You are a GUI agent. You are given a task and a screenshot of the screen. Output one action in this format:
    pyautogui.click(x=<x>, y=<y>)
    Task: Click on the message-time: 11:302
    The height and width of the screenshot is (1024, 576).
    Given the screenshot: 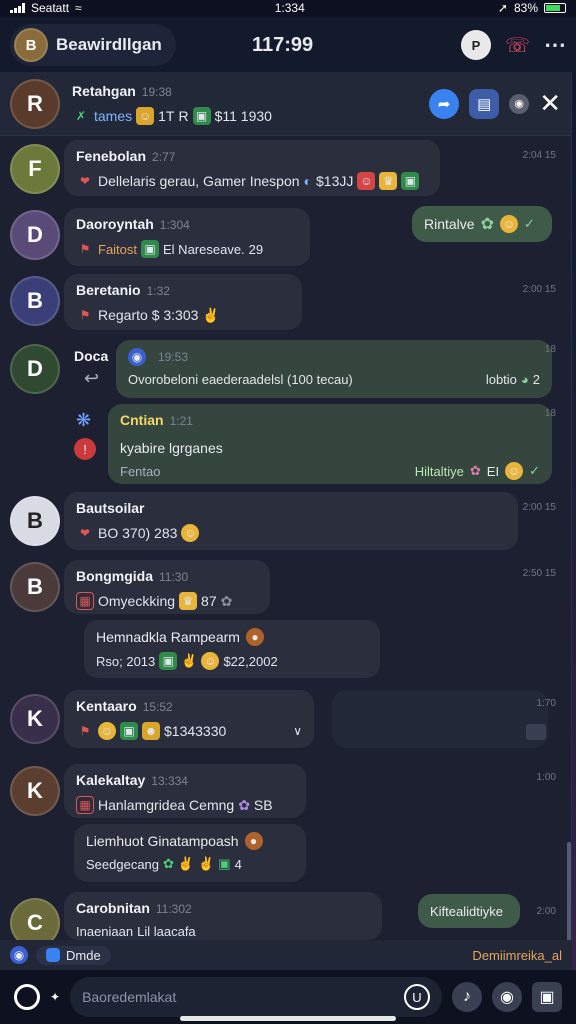 What is the action you would take?
    pyautogui.click(x=173, y=909)
    